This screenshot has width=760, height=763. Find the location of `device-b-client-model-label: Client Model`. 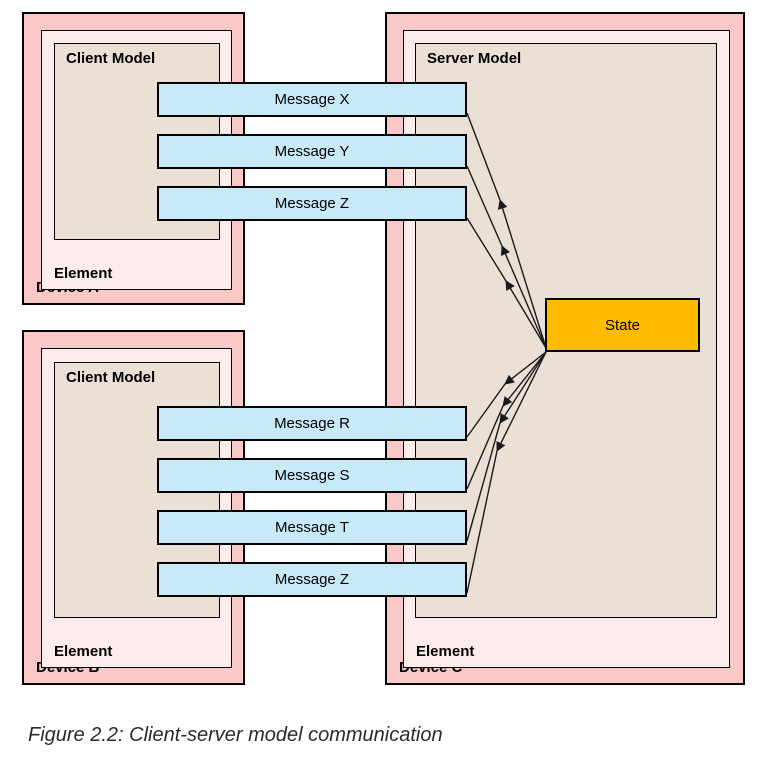

device-b-client-model-label: Client Model is located at coordinates (111, 377).